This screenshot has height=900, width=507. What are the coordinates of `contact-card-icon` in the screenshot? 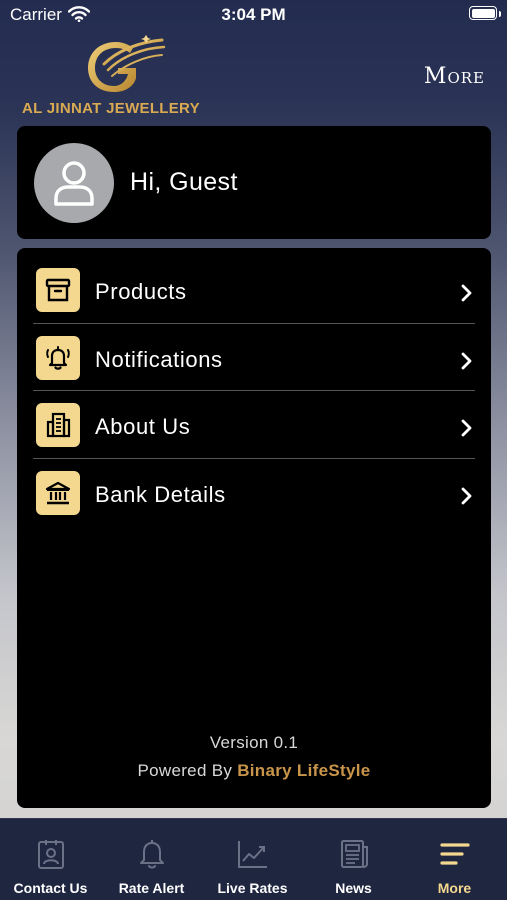 It's located at (50, 854).